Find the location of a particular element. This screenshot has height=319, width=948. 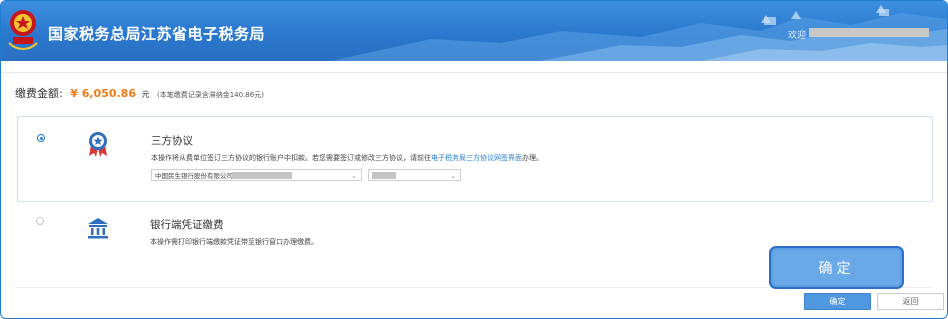

account-redacted is located at coordinates (384, 175).